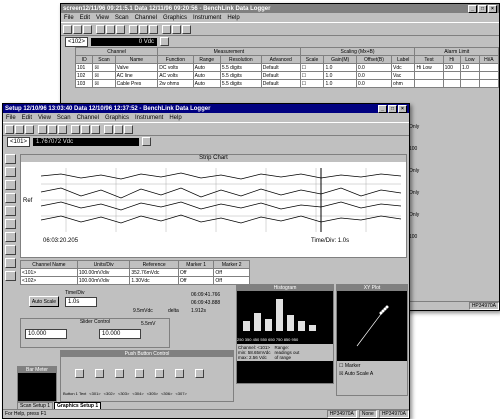 The height and width of the screenshot is (419, 500). Describe the element at coordinates (10, 198) in the screenshot. I see `bar-meter-tool-icon` at that location.